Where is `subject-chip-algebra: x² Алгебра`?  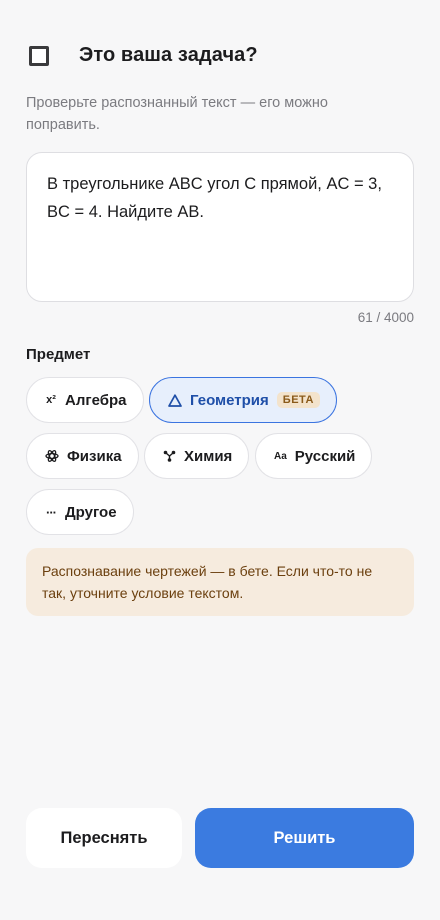
subject-chip-algebra: x² Алгебра is located at coordinates (85, 400).